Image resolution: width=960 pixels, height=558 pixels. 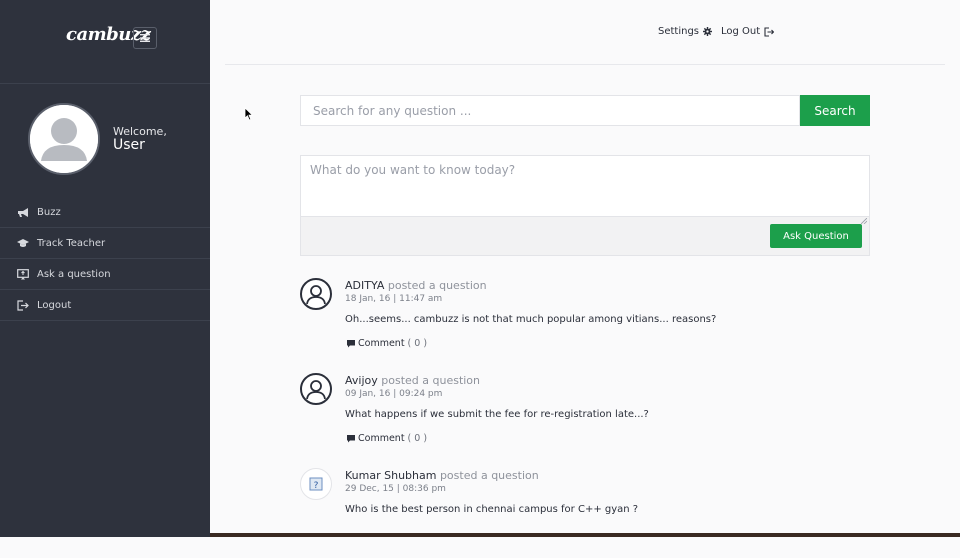 What do you see at coordinates (23, 212) in the screenshot?
I see `megaphone-icon` at bounding box center [23, 212].